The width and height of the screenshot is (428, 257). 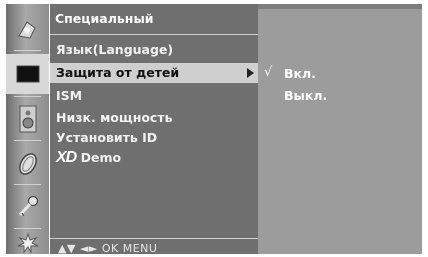 I want to click on menu-item-low-power: Низк. мощность, so click(x=154, y=118).